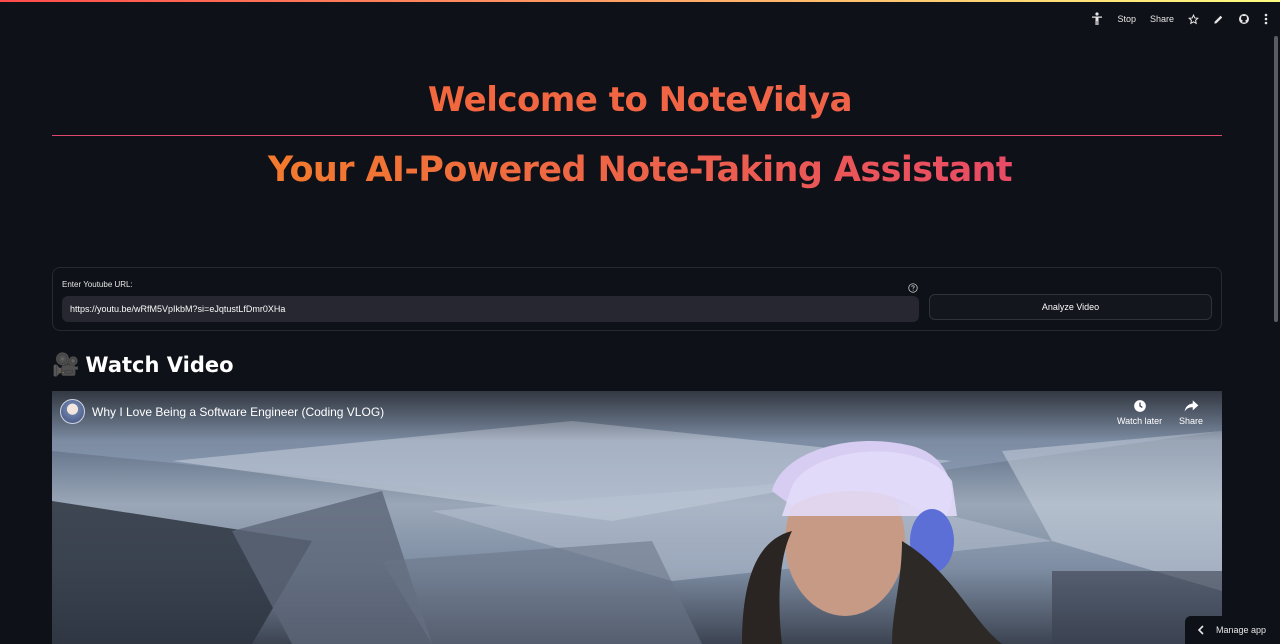  Describe the element at coordinates (490, 309) in the screenshot. I see `youtube-url-input` at that location.